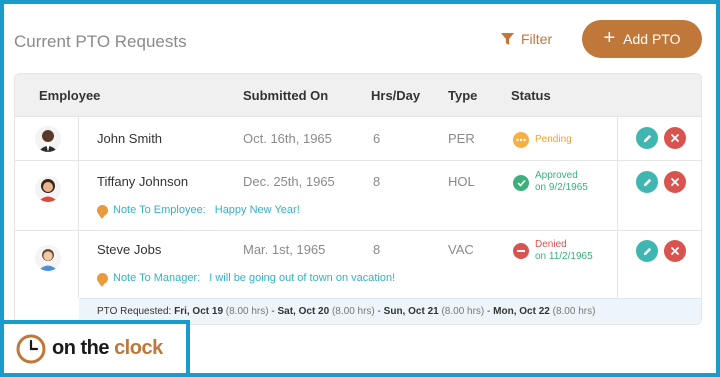  Describe the element at coordinates (564, 256) in the screenshot. I see `status-date: on 11/2/1965` at that location.